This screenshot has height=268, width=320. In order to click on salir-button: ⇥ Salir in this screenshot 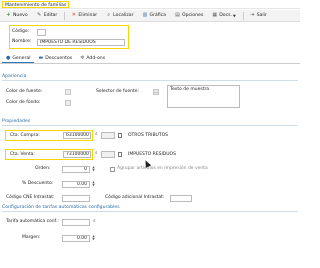, I will do `click(258, 16)`.